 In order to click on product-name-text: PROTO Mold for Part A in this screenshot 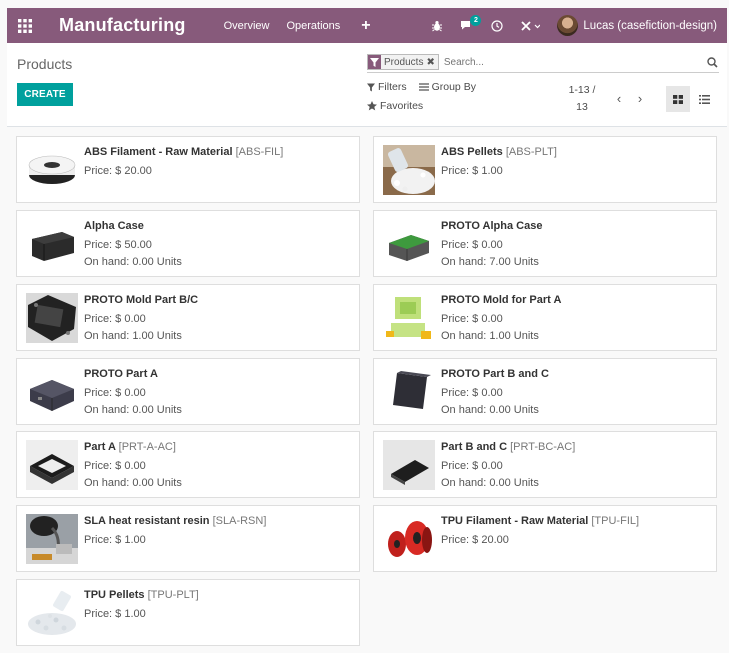, I will do `click(501, 300)`.